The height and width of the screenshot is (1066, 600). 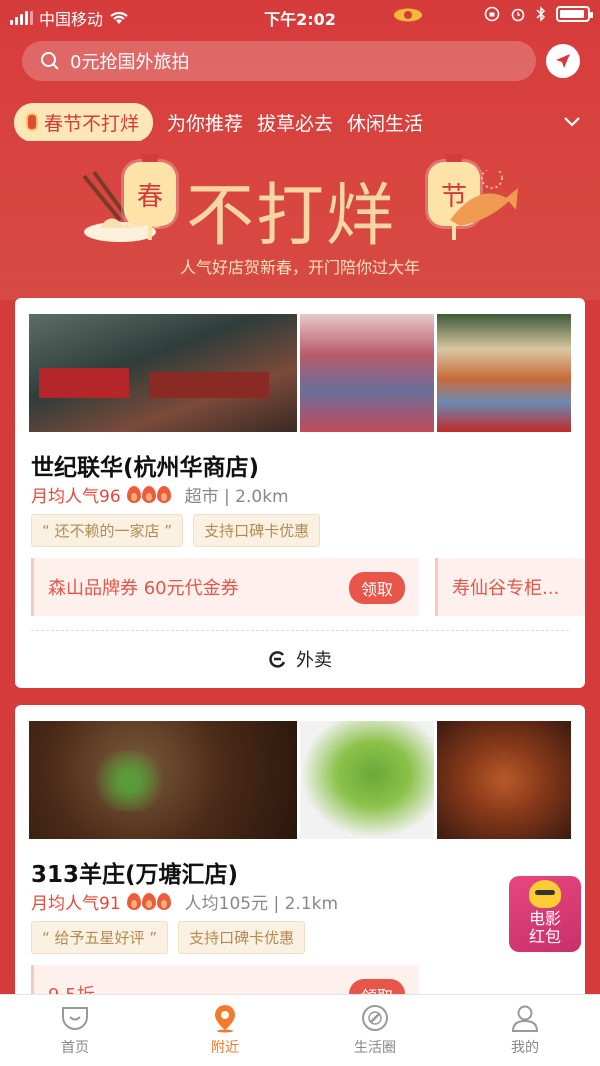 What do you see at coordinates (76, 904) in the screenshot?
I see `popularity-label: 月均人气91` at bounding box center [76, 904].